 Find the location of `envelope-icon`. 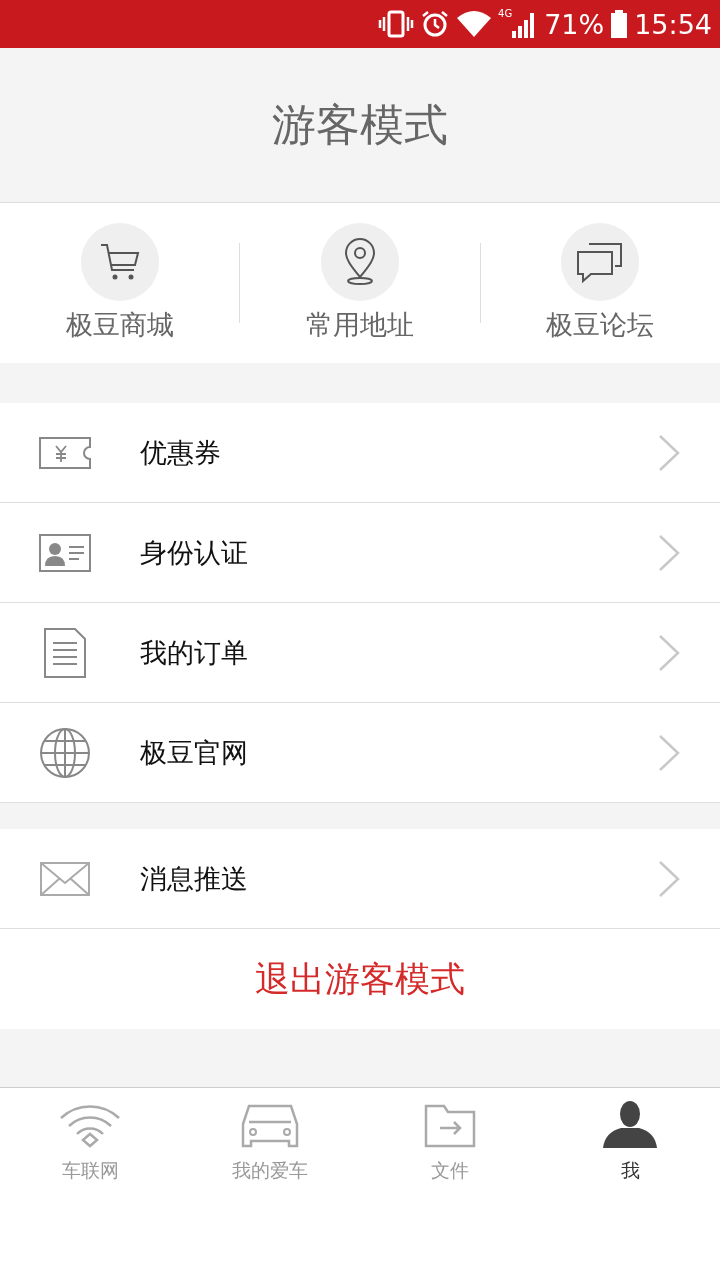

envelope-icon is located at coordinates (65, 878).